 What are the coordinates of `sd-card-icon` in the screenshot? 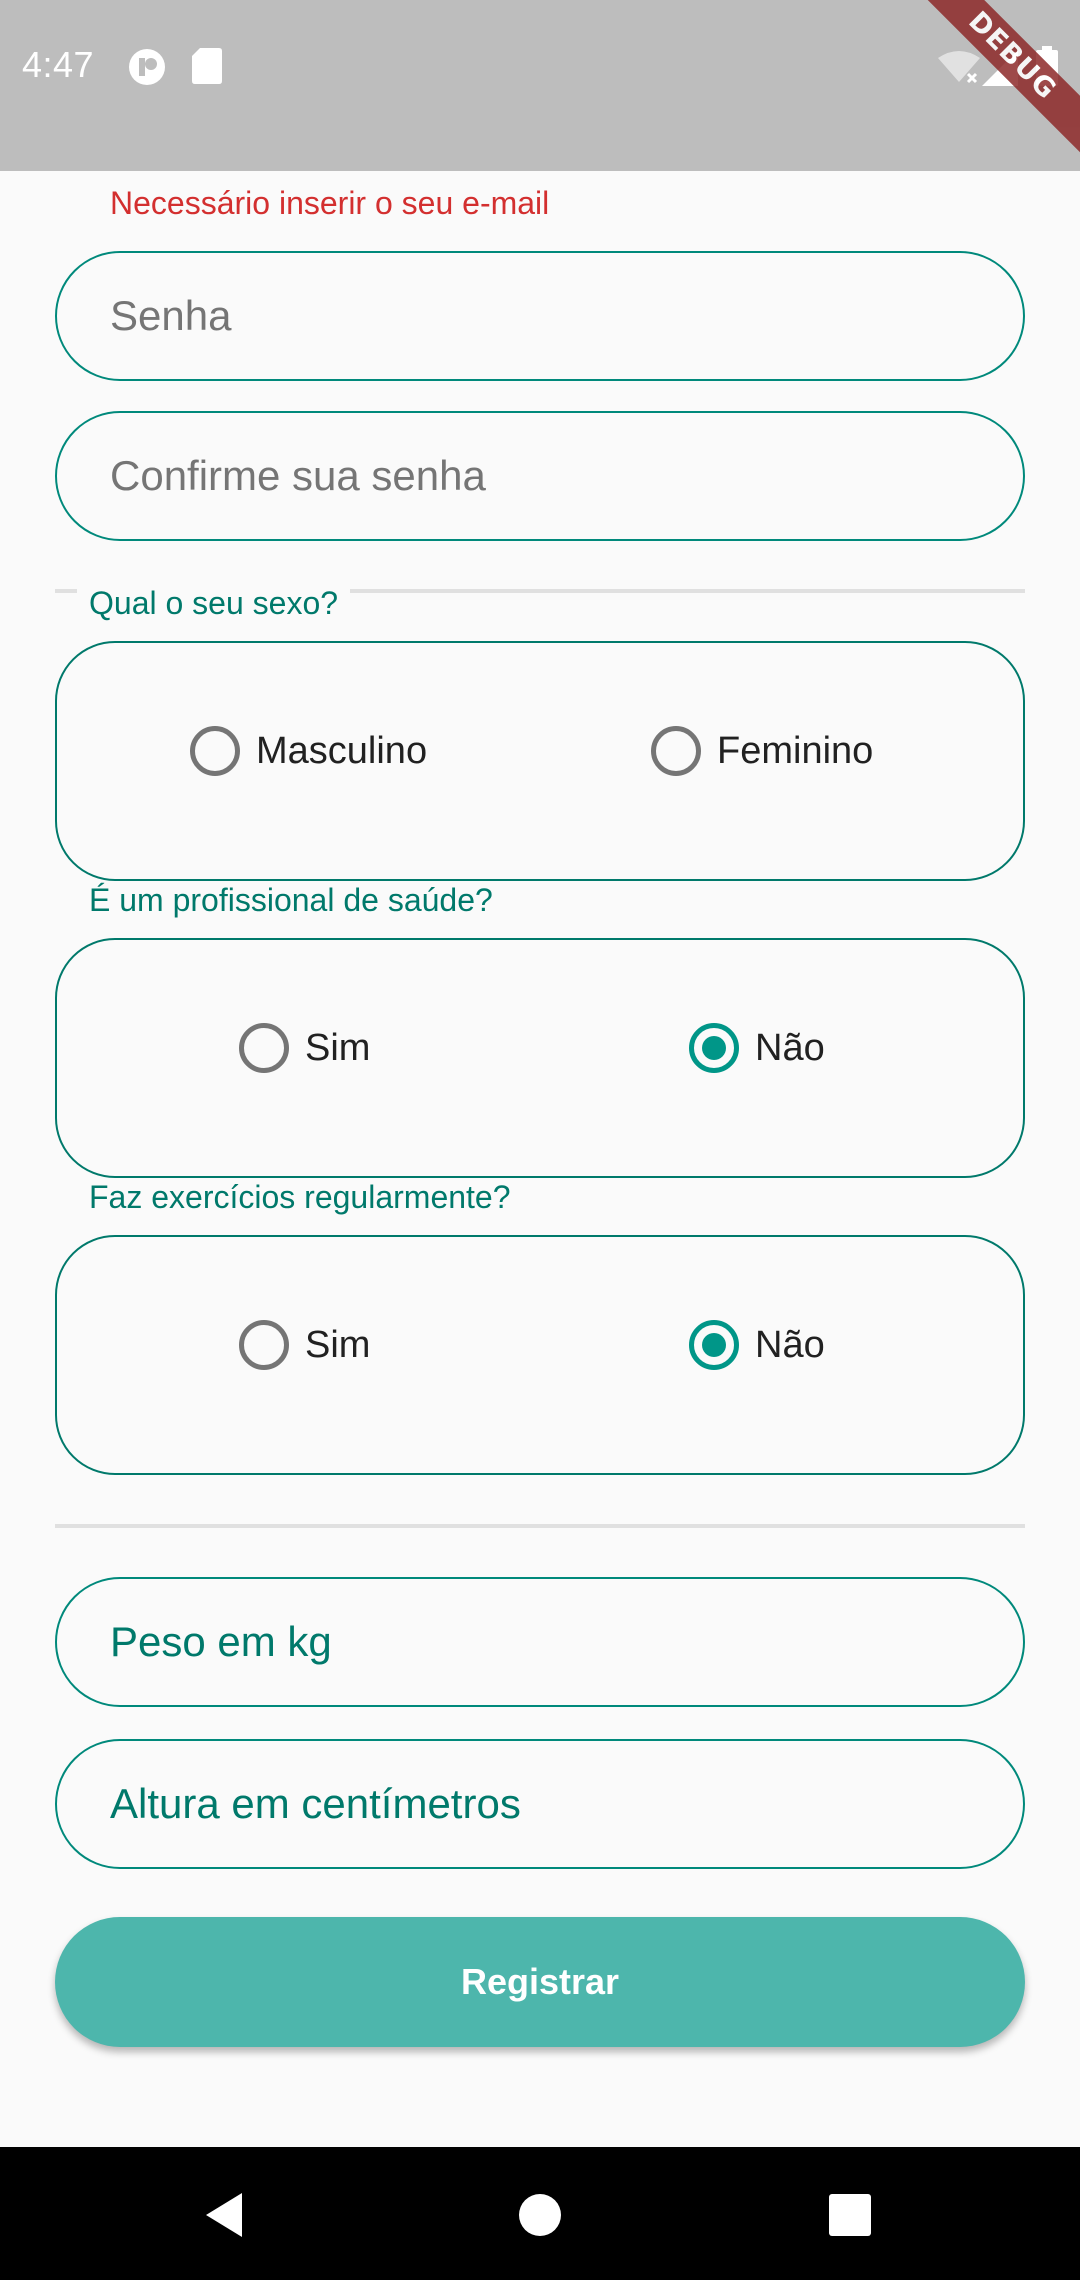 It's located at (207, 68).